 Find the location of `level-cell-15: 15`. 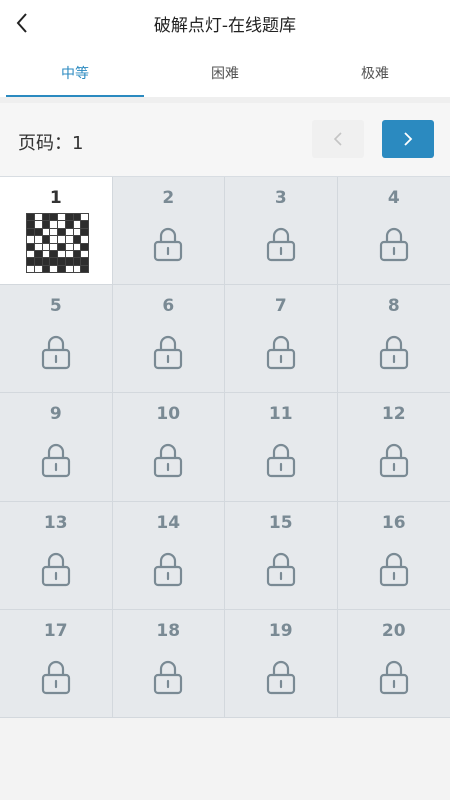

level-cell-15: 15 is located at coordinates (281, 555).